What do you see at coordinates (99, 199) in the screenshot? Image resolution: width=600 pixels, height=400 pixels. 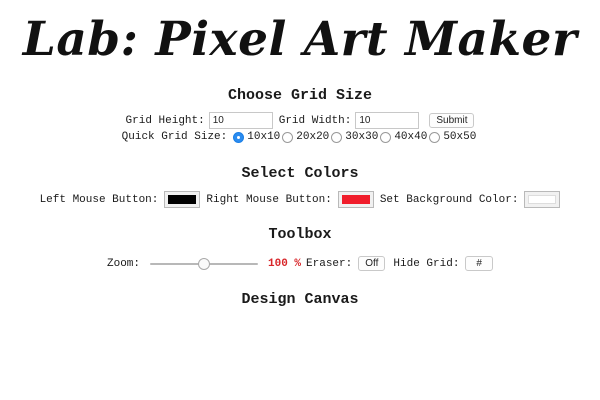 I see `left-mouse-label: Left Mouse Button:` at bounding box center [99, 199].